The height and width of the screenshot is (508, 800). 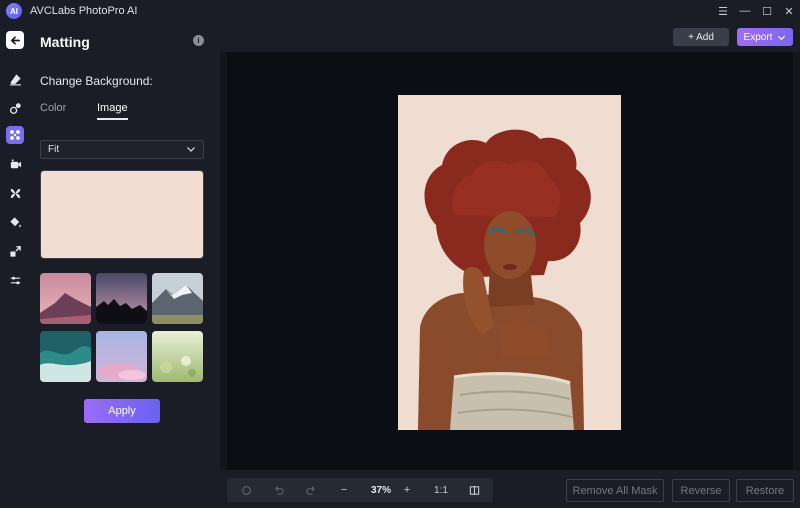 I want to click on matting-tool-icon, so click(x=15, y=135).